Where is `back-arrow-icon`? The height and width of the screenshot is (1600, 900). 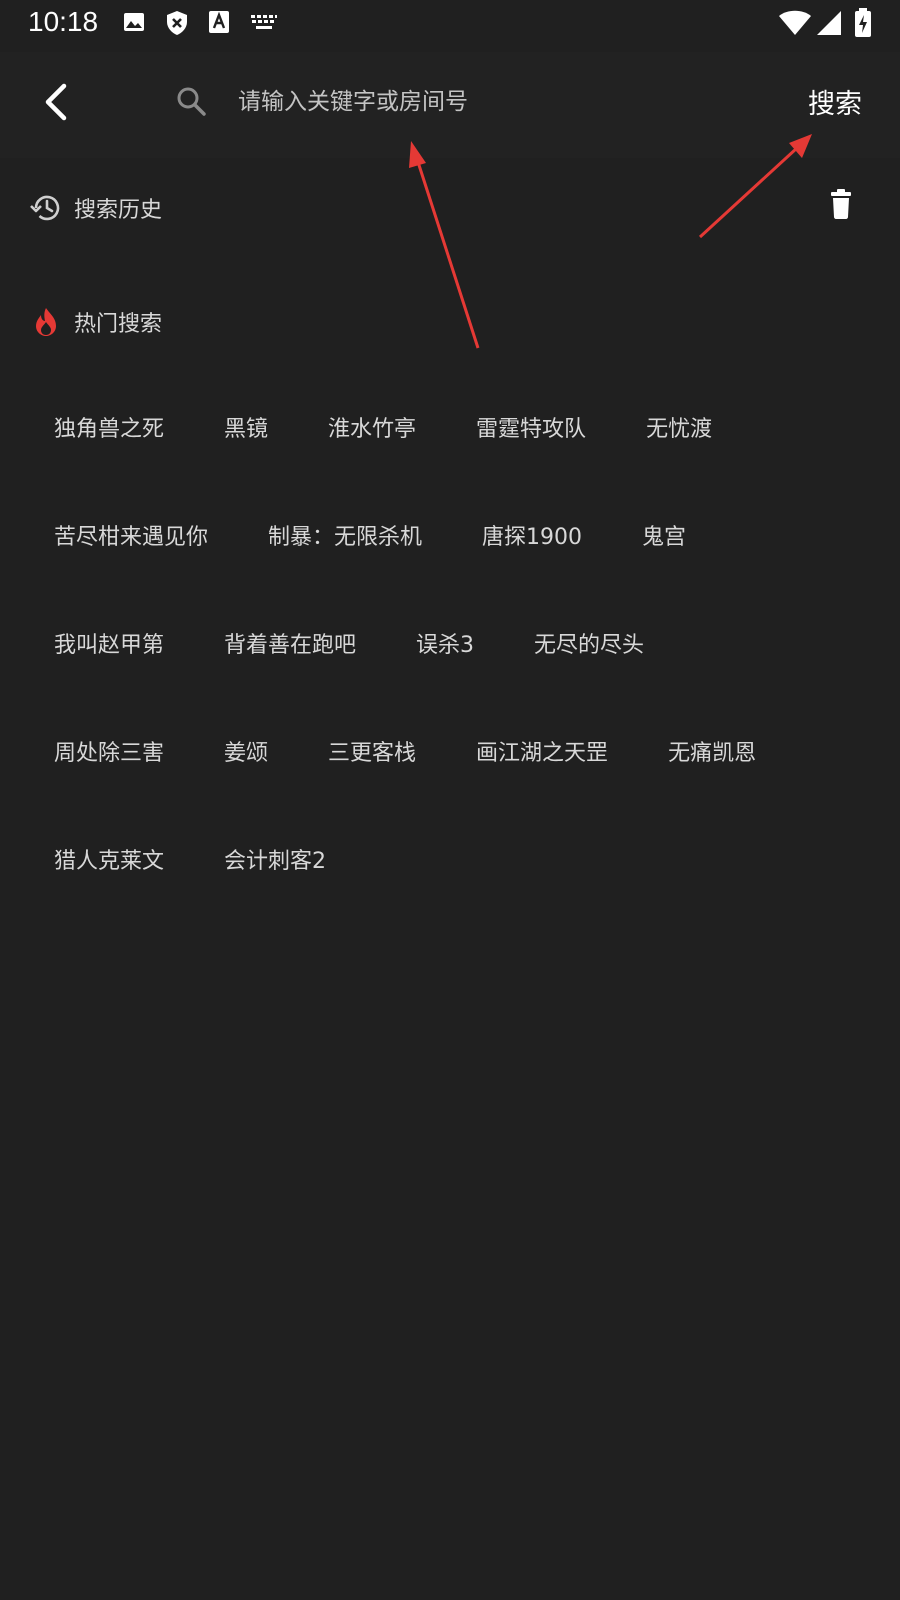
back-arrow-icon is located at coordinates (56, 102).